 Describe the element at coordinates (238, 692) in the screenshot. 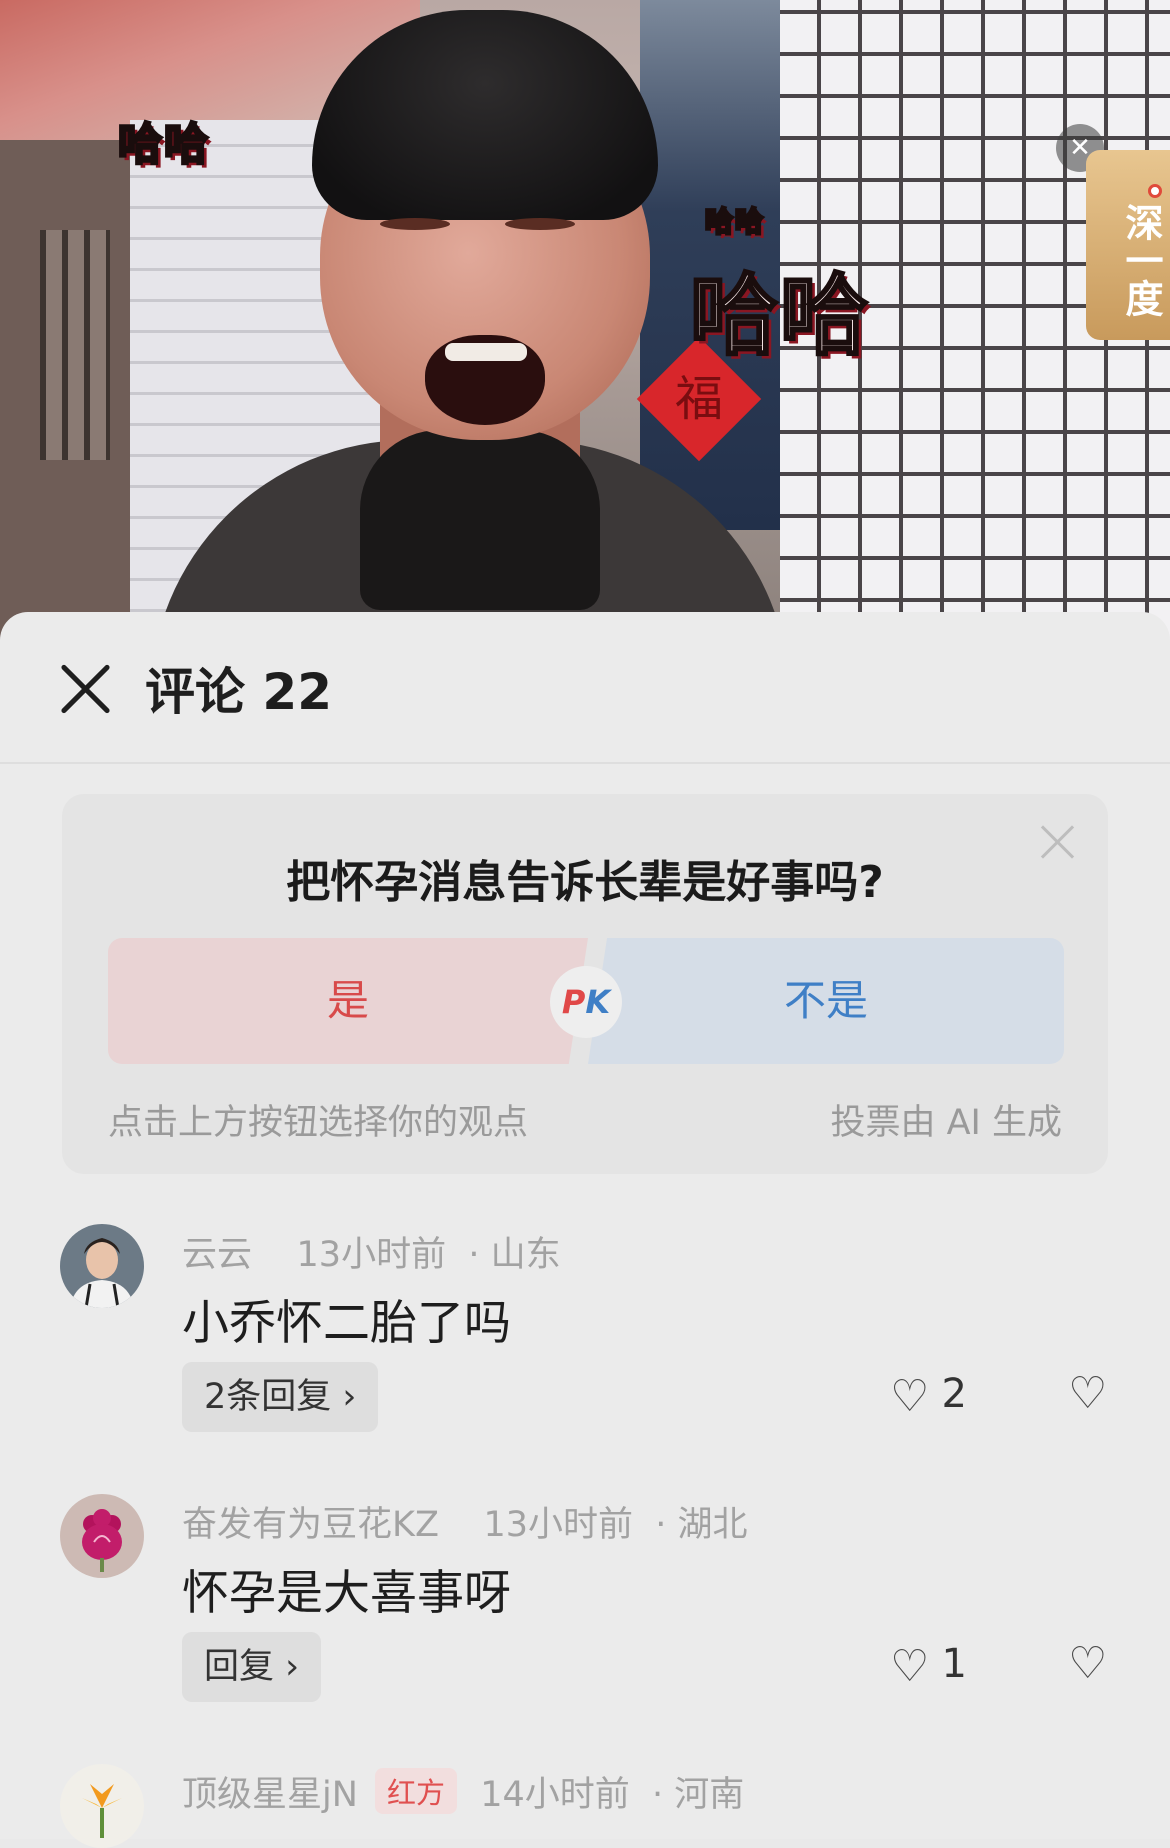

I see `comments-title: 评论 22` at that location.